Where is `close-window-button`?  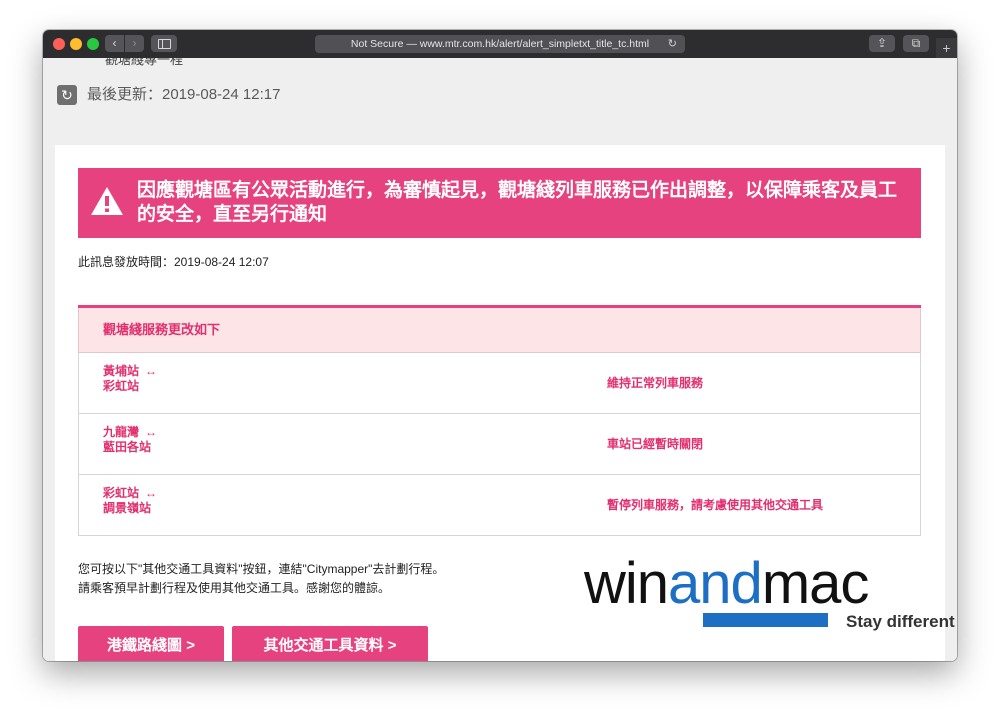 close-window-button is located at coordinates (59, 44).